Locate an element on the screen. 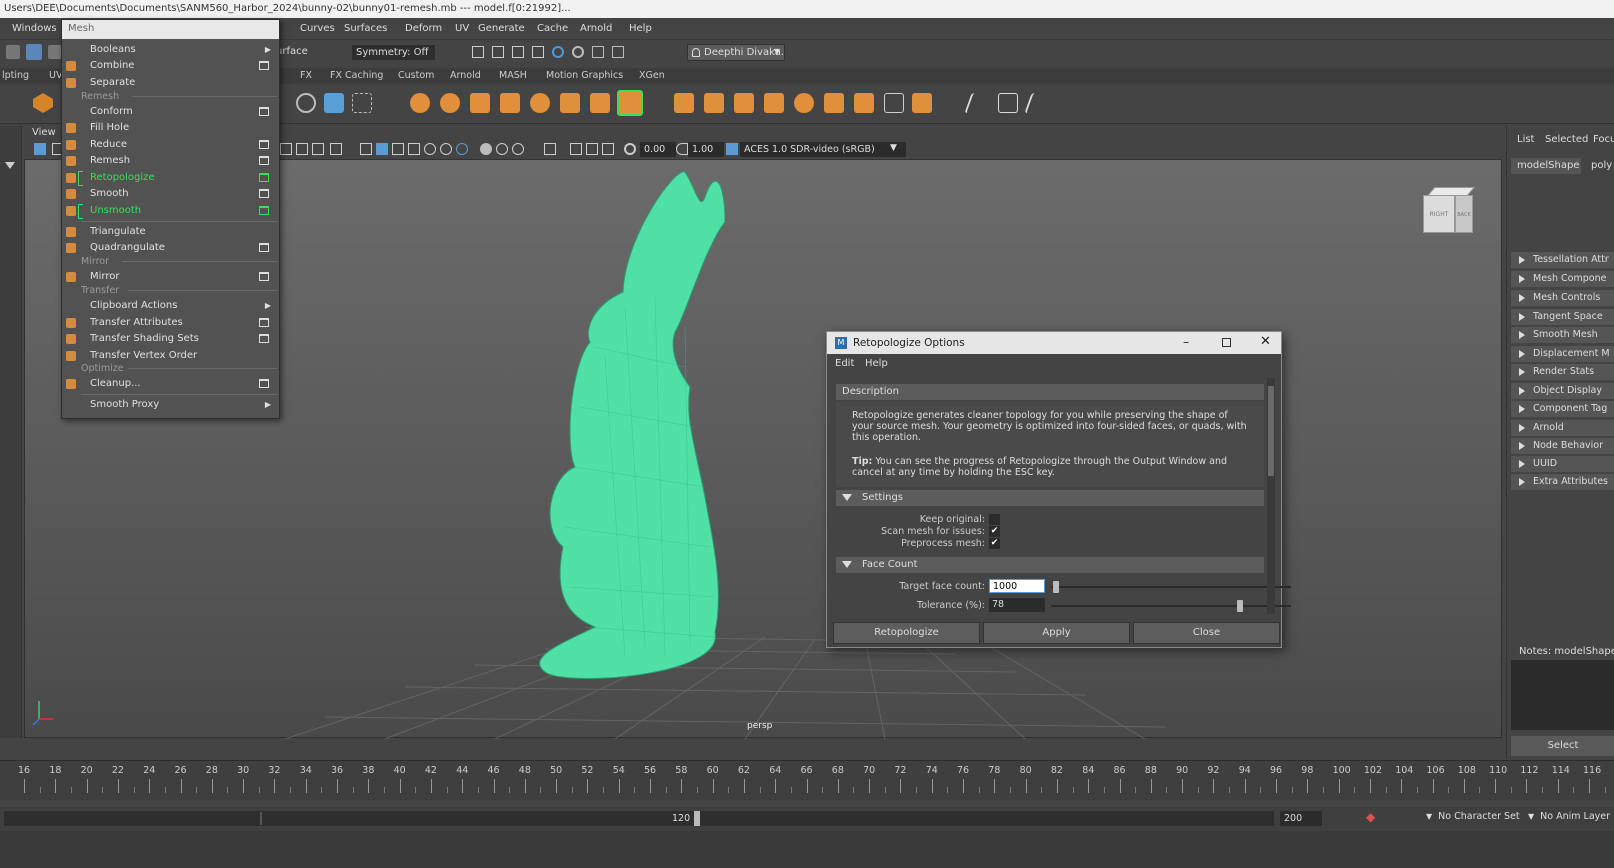 This screenshot has width=1614, height=868. xray-joints-icon is located at coordinates (576, 149).